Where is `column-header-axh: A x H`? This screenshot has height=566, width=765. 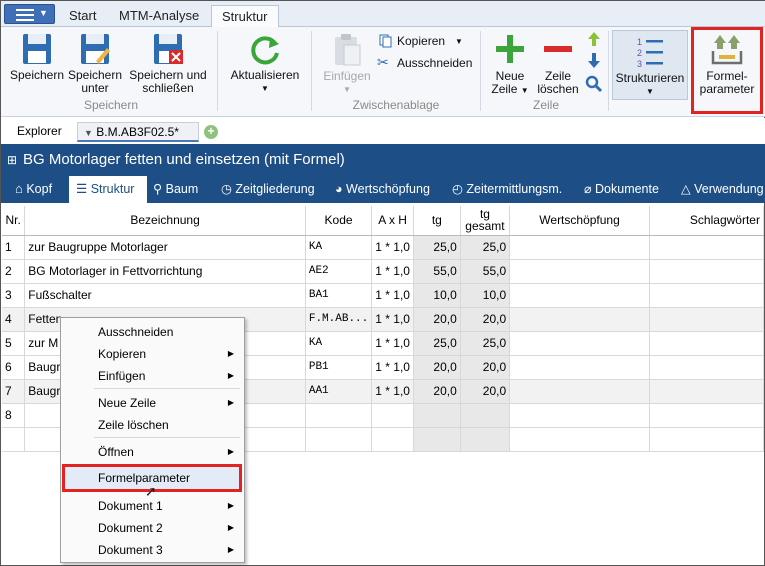 column-header-axh: A x H is located at coordinates (392, 221).